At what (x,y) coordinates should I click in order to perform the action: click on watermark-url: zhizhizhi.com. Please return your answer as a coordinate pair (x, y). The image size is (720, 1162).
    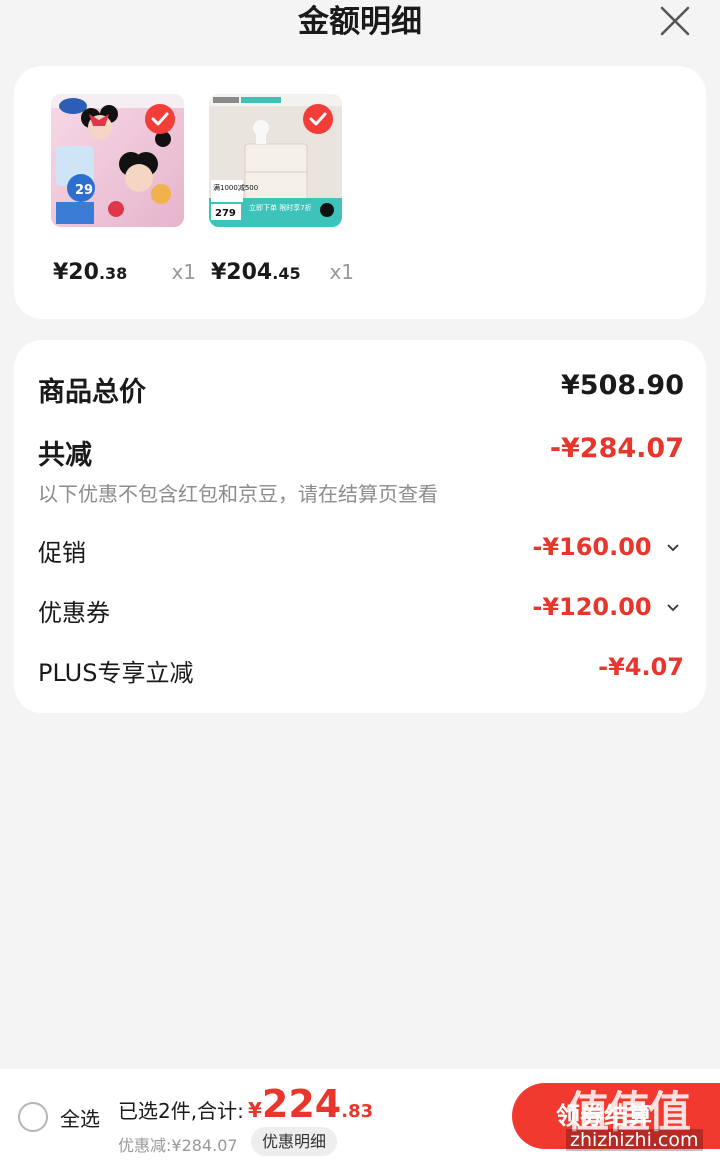
    Looking at the image, I should click on (634, 1140).